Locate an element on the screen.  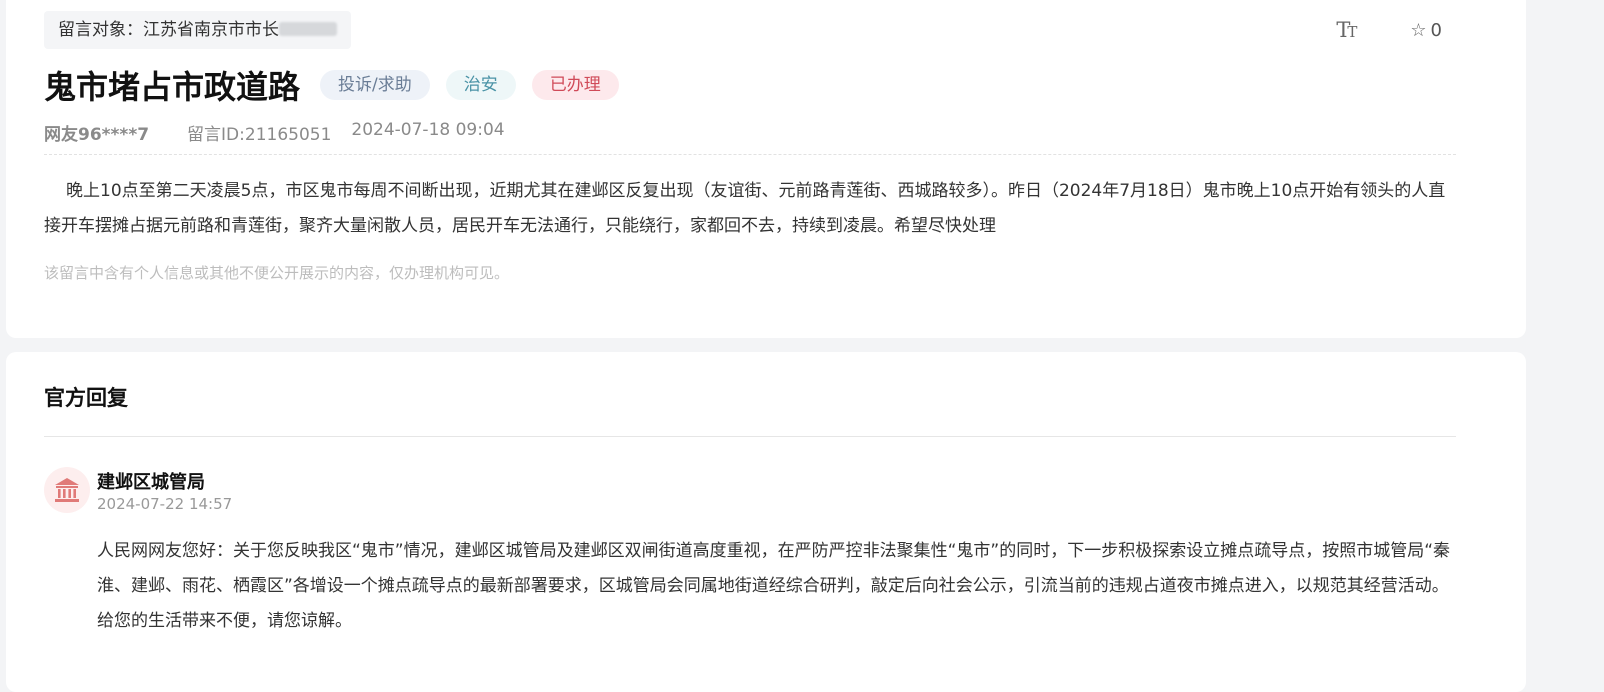
author-name: 网友96****7 is located at coordinates (97, 135).